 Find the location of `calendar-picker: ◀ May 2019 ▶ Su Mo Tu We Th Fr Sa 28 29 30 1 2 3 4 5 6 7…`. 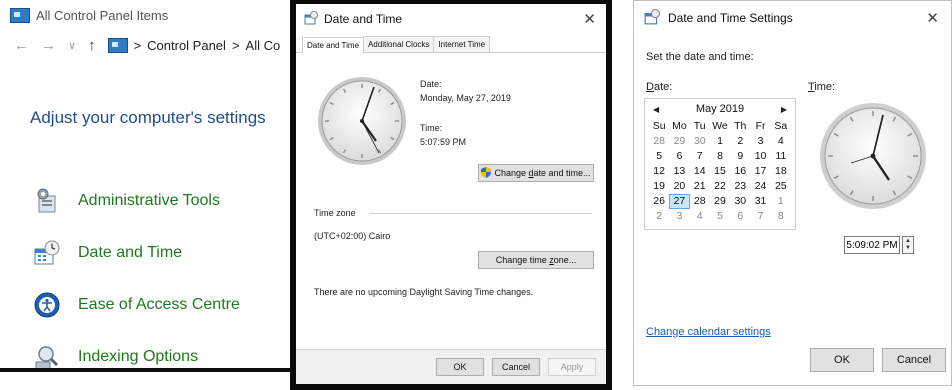

calendar-picker: ◀ May 2019 ▶ Su Mo Tu We Th Fr Sa 28 29 30 1 2 3 4 5 6 7… is located at coordinates (720, 164).